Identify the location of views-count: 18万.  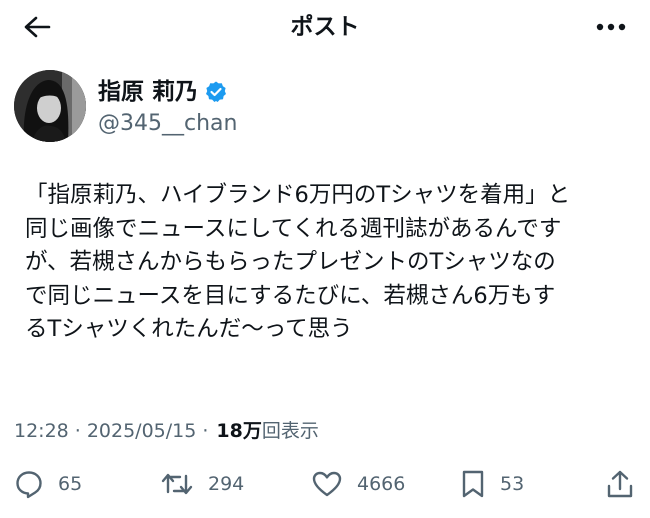
(238, 431).